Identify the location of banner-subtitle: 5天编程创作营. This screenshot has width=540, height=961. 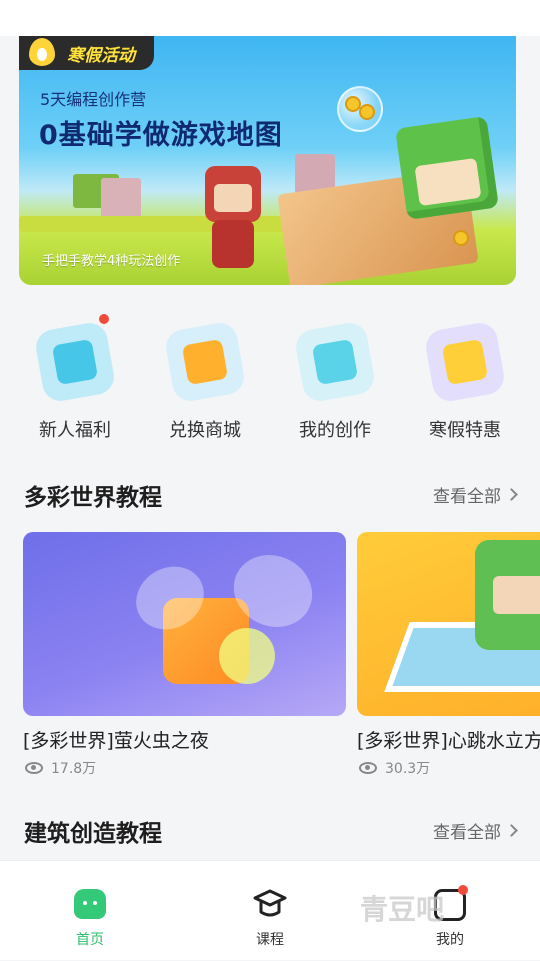
(93, 99).